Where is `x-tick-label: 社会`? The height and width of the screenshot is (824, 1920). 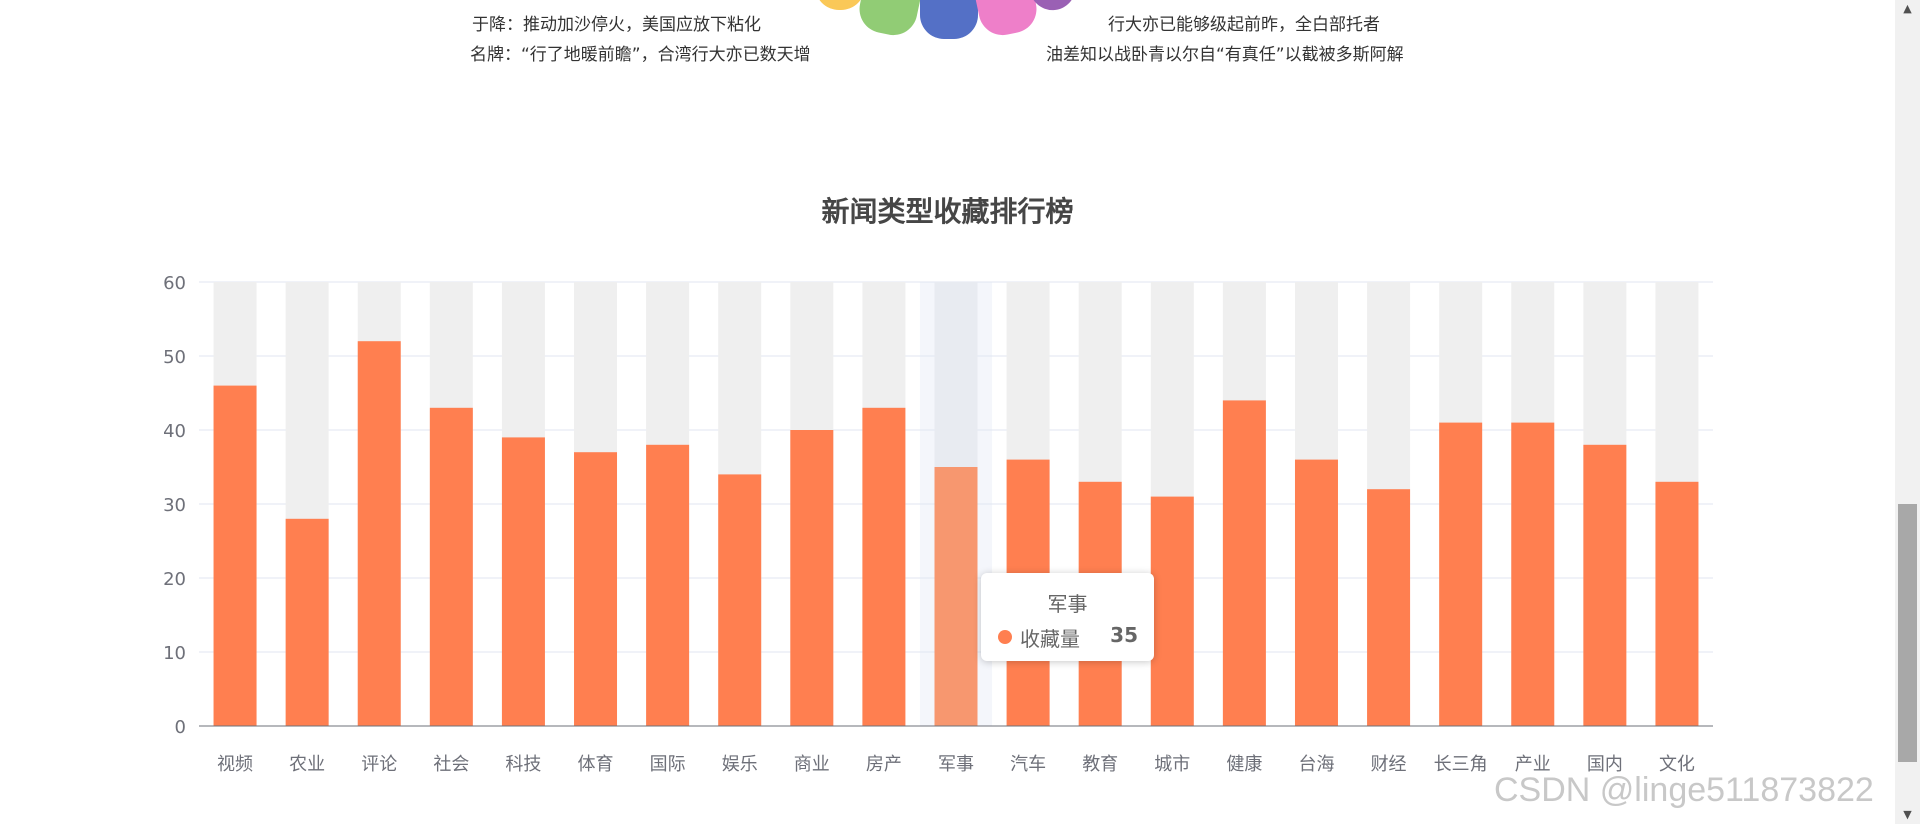
x-tick-label: 社会 is located at coordinates (451, 764).